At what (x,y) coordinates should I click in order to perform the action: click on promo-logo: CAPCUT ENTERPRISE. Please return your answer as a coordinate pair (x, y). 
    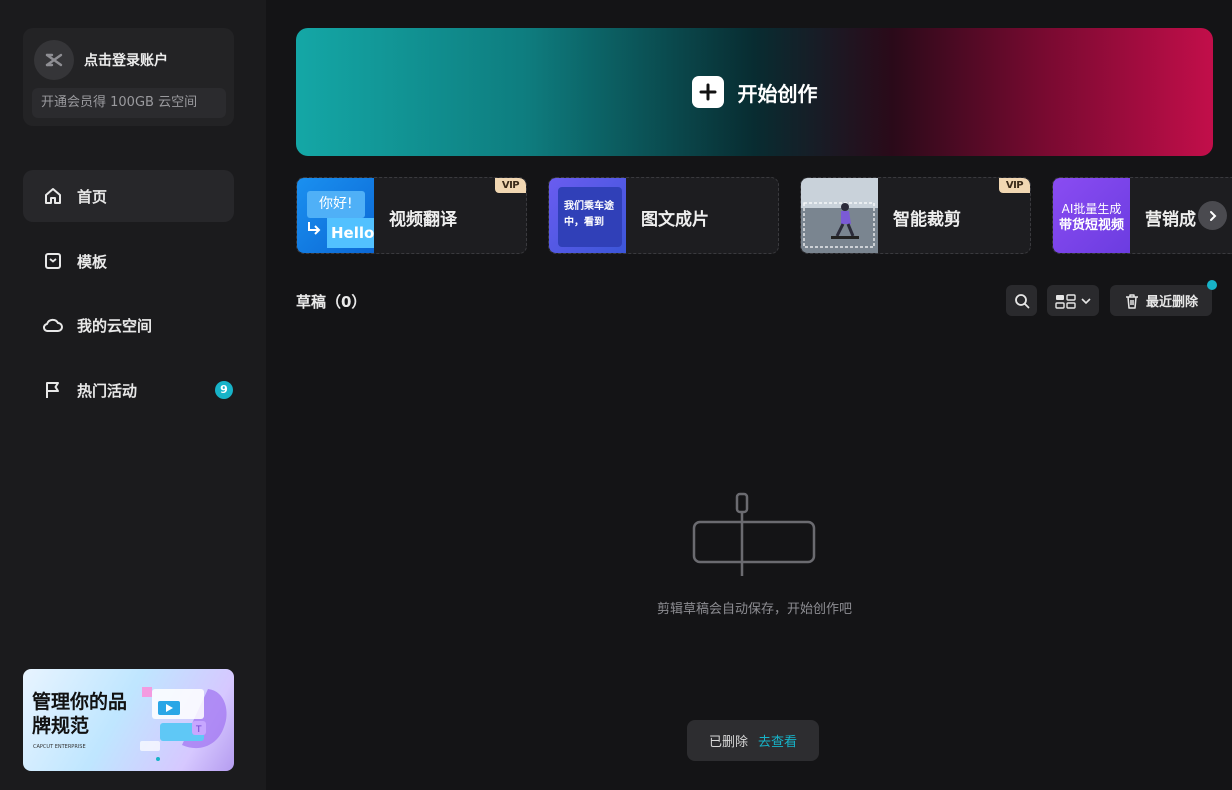
    Looking at the image, I should click on (59, 747).